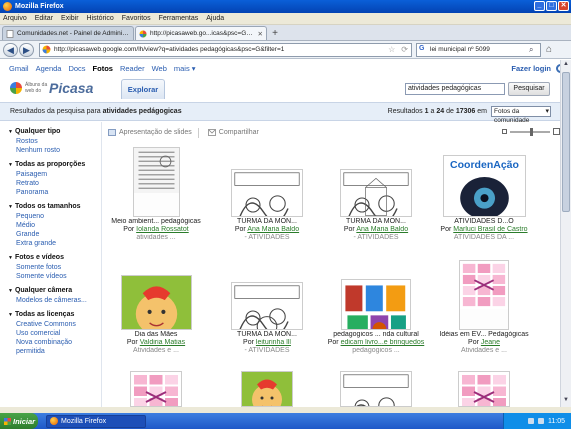  What do you see at coordinates (10, 49) in the screenshot?
I see `back-button: ◀` at bounding box center [10, 49].